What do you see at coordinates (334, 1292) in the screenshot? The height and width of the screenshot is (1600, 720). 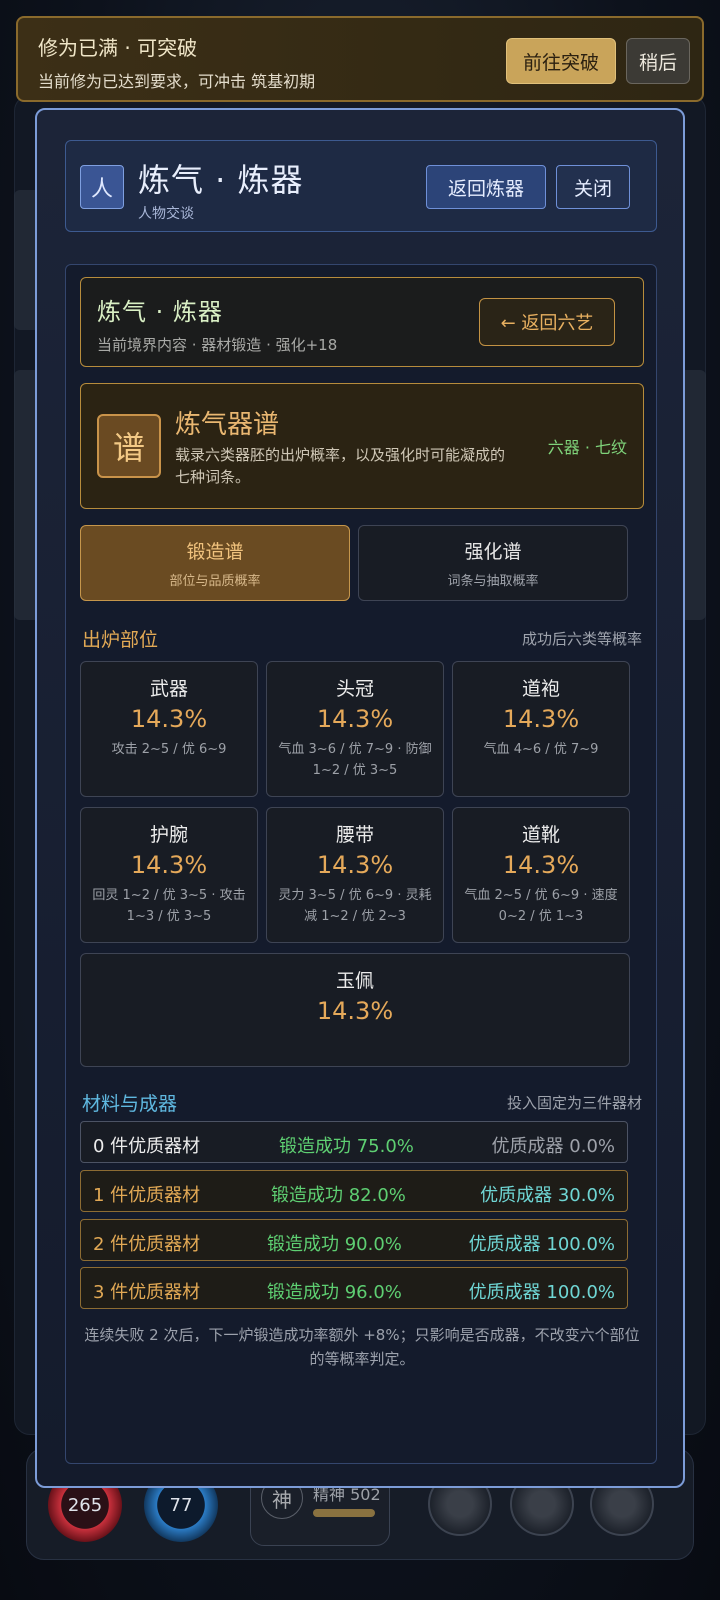 I see `material-success-rate: 锻造成功 96.0%` at bounding box center [334, 1292].